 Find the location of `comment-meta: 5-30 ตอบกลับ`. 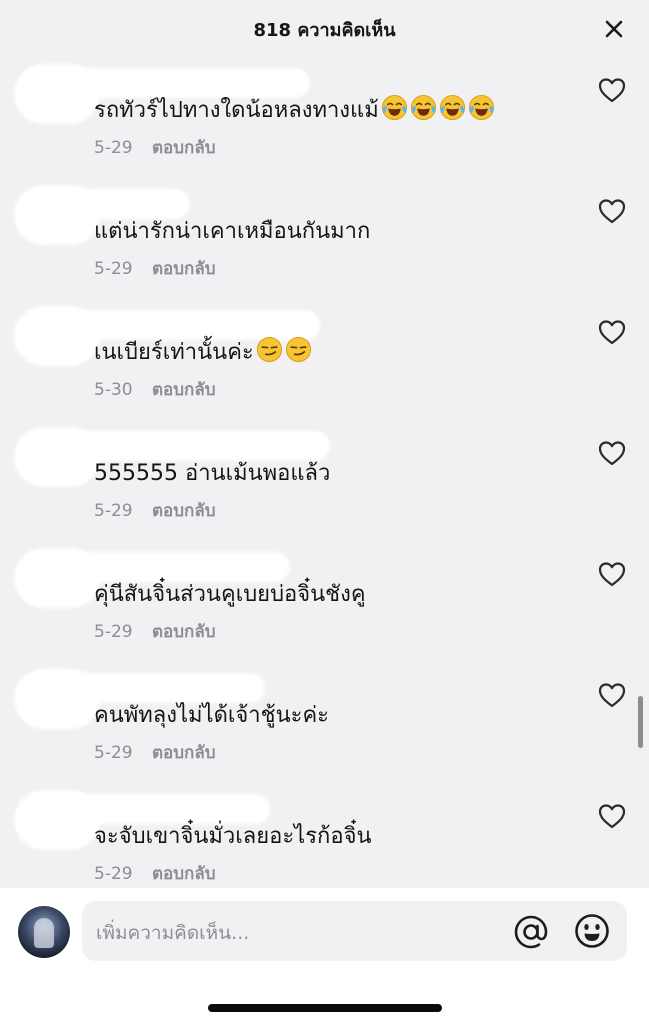

comment-meta: 5-30 ตอบกลับ is located at coordinates (155, 389).